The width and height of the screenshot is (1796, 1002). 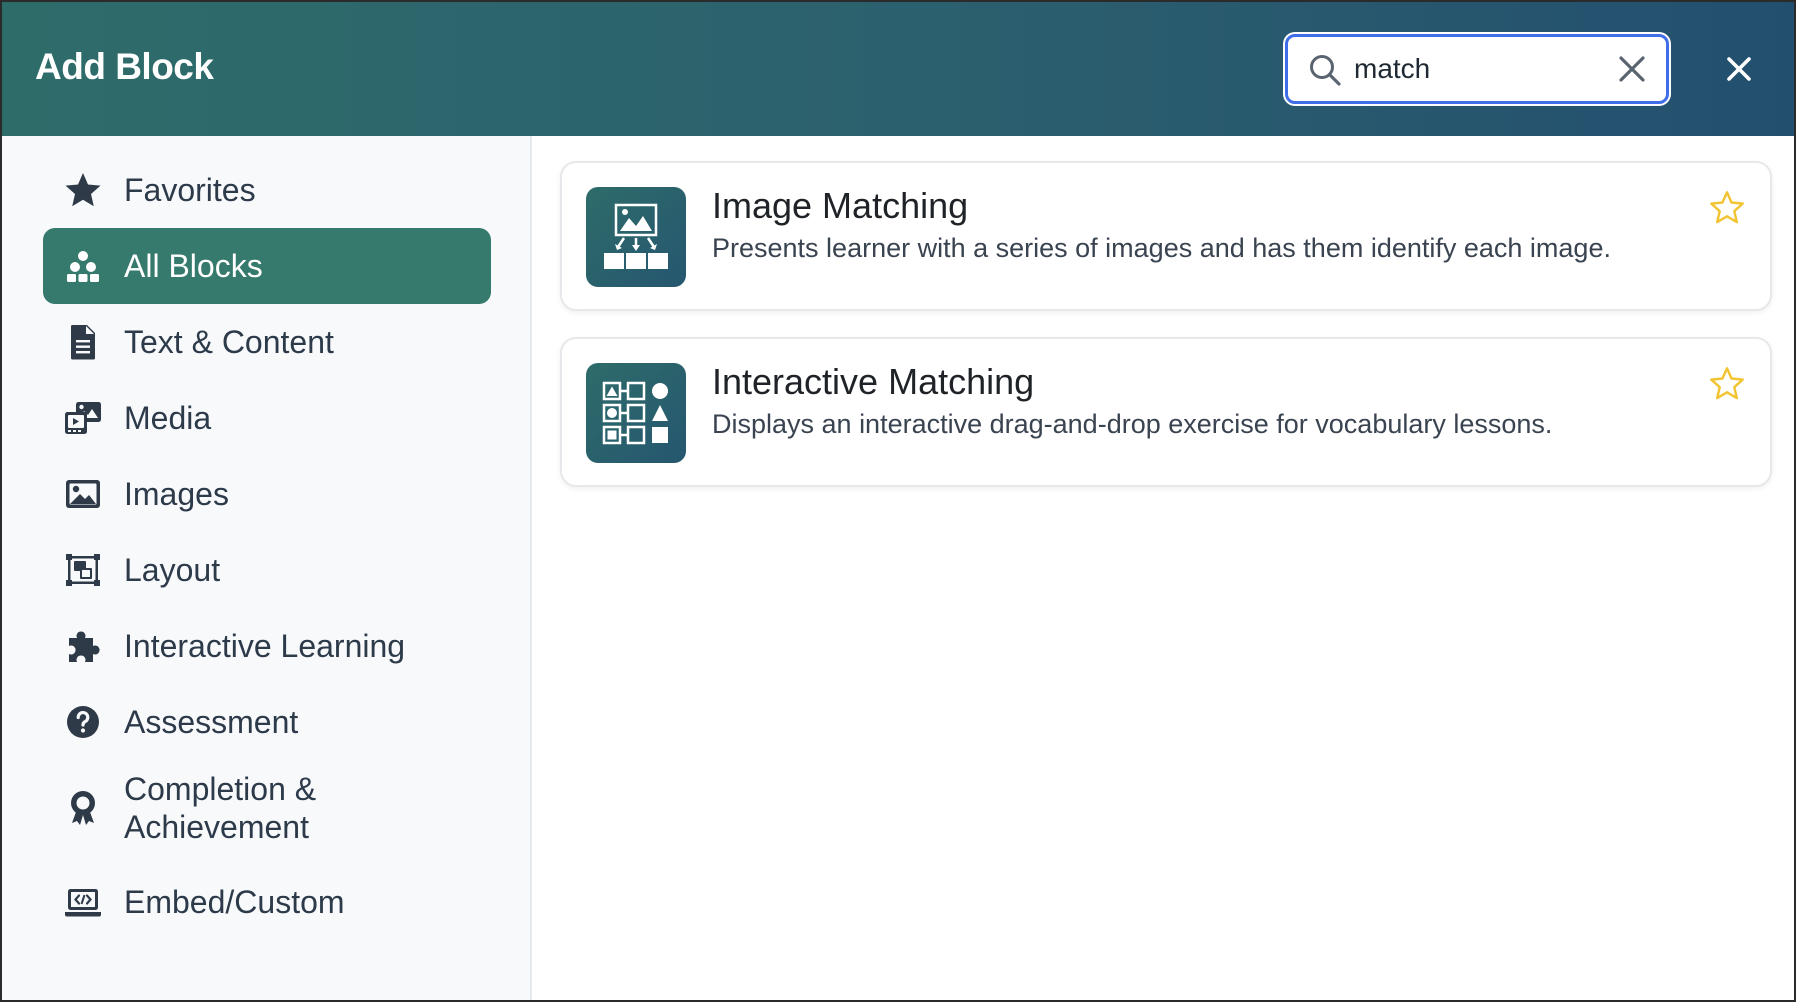 What do you see at coordinates (124, 66) in the screenshot?
I see `dialog-title: Add Block` at bounding box center [124, 66].